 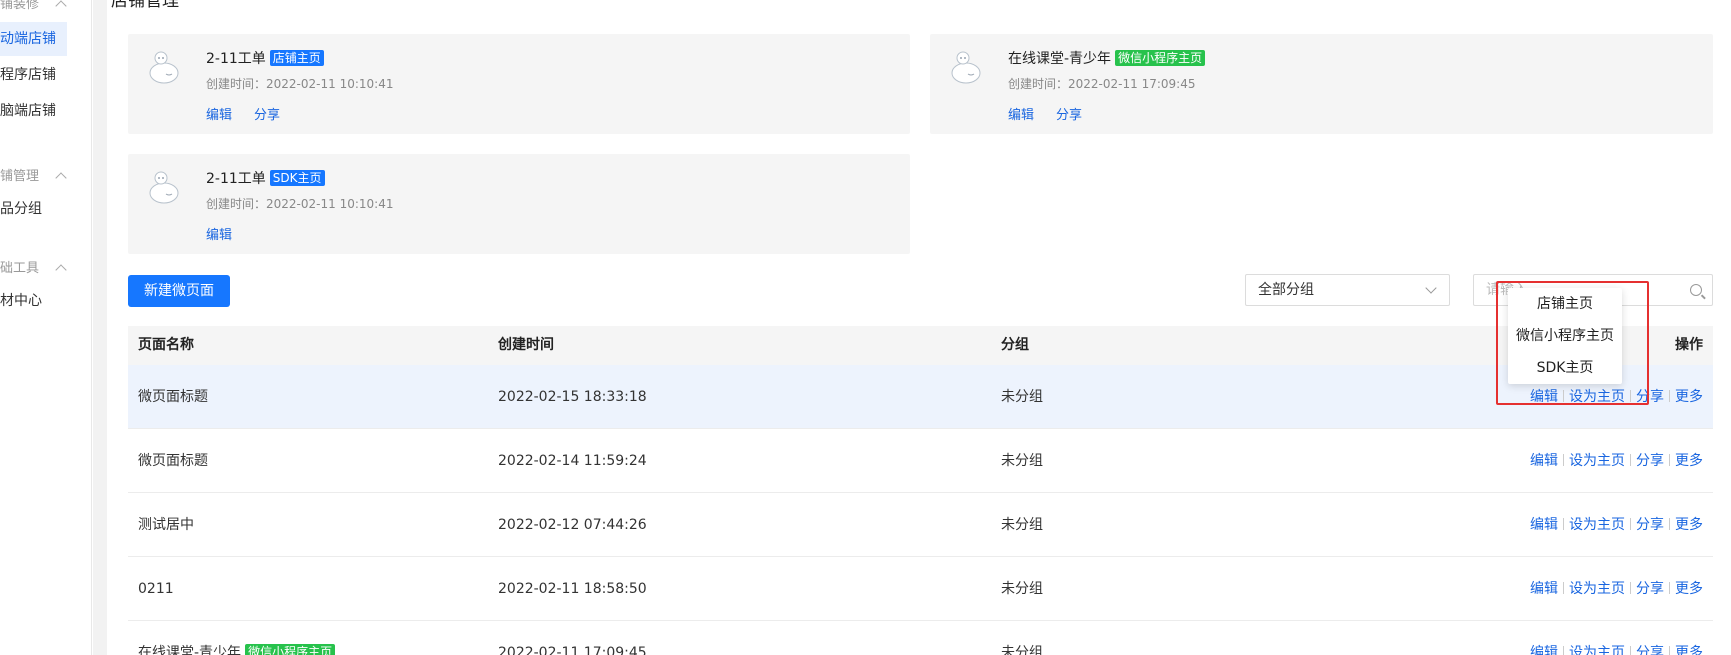 I want to click on search-icon, so click(x=1696, y=290).